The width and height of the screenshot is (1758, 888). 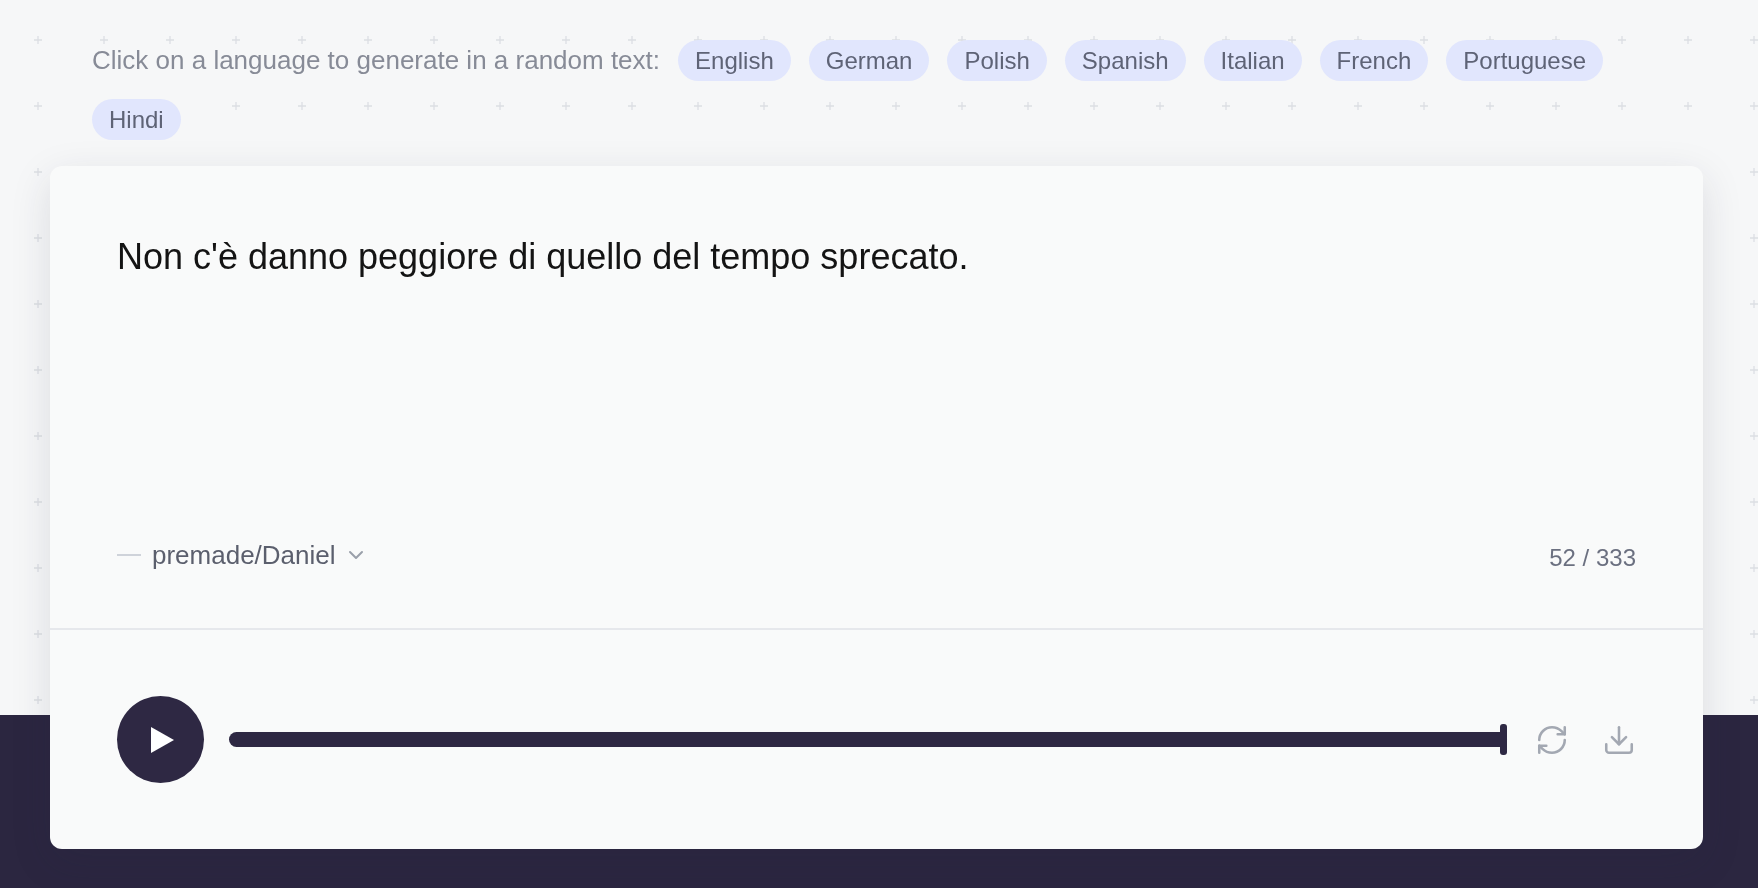 I want to click on language-chip: Polish, so click(x=997, y=60).